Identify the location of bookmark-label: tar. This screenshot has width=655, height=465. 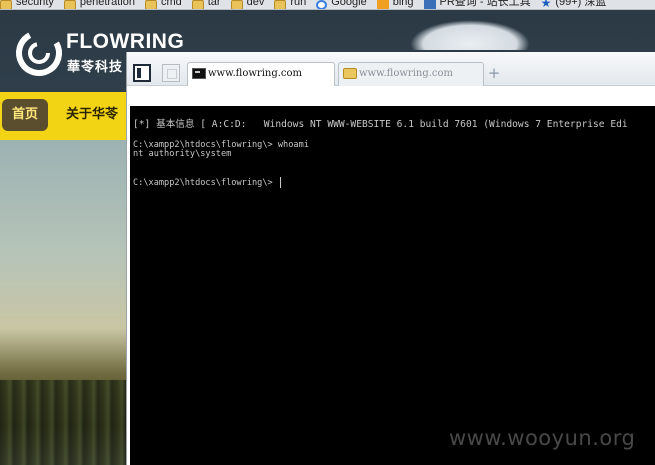
(214, 4).